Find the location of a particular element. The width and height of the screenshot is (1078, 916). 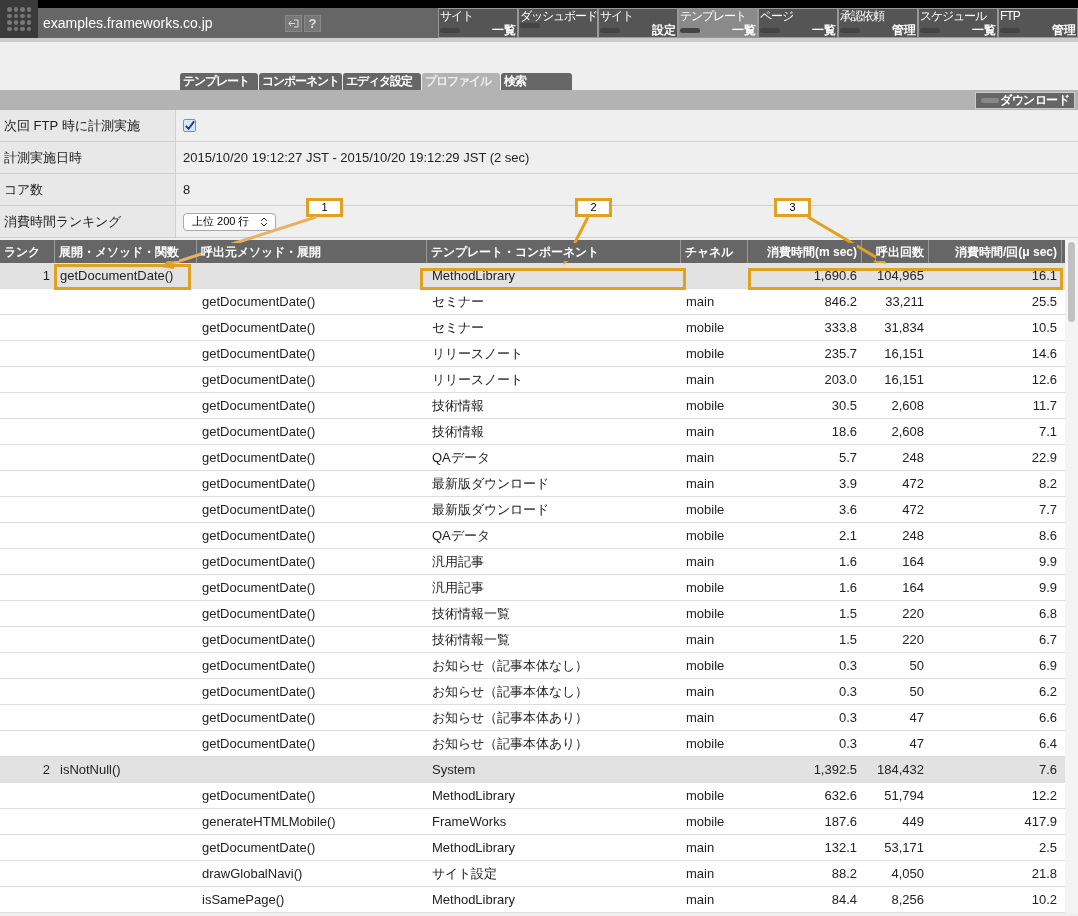

table-cell: 53,171 is located at coordinates (904, 847).